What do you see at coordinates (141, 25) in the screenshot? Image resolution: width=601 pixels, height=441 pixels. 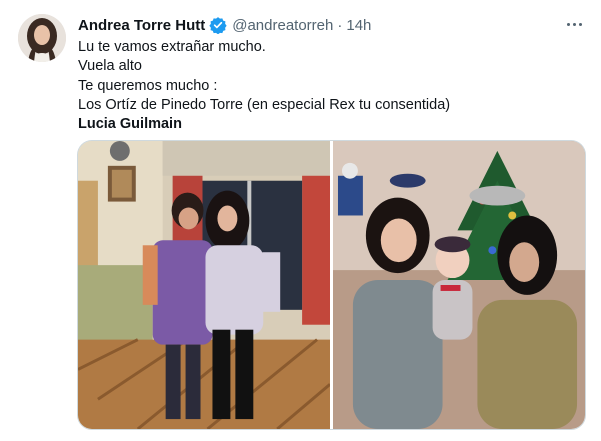 I see `author-name: Andrea Torre Hutt` at bounding box center [141, 25].